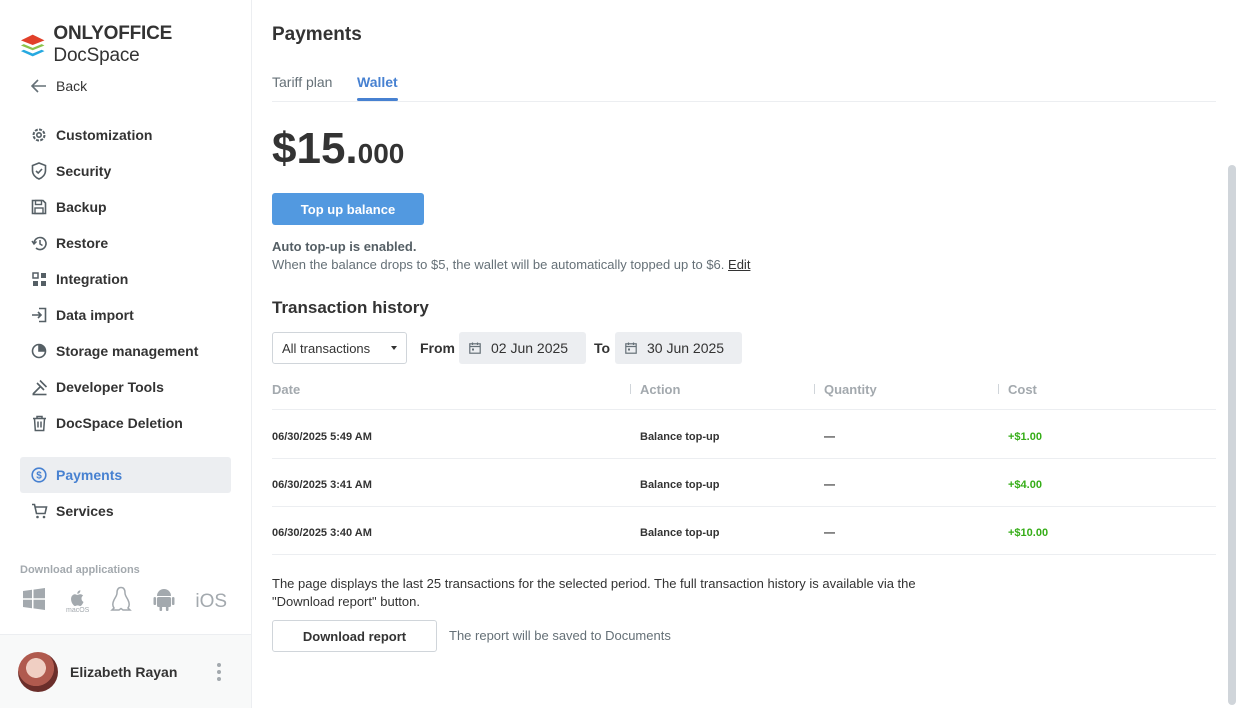 The width and height of the screenshot is (1240, 708). Describe the element at coordinates (530, 348) in the screenshot. I see `from-date-value: 02 Jun 2025` at that location.